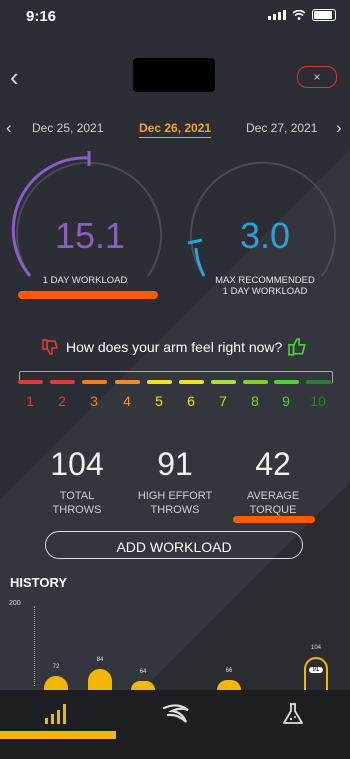 Image resolution: width=350 pixels, height=759 pixels. What do you see at coordinates (58, 735) in the screenshot?
I see `nav-active-indicator` at bounding box center [58, 735].